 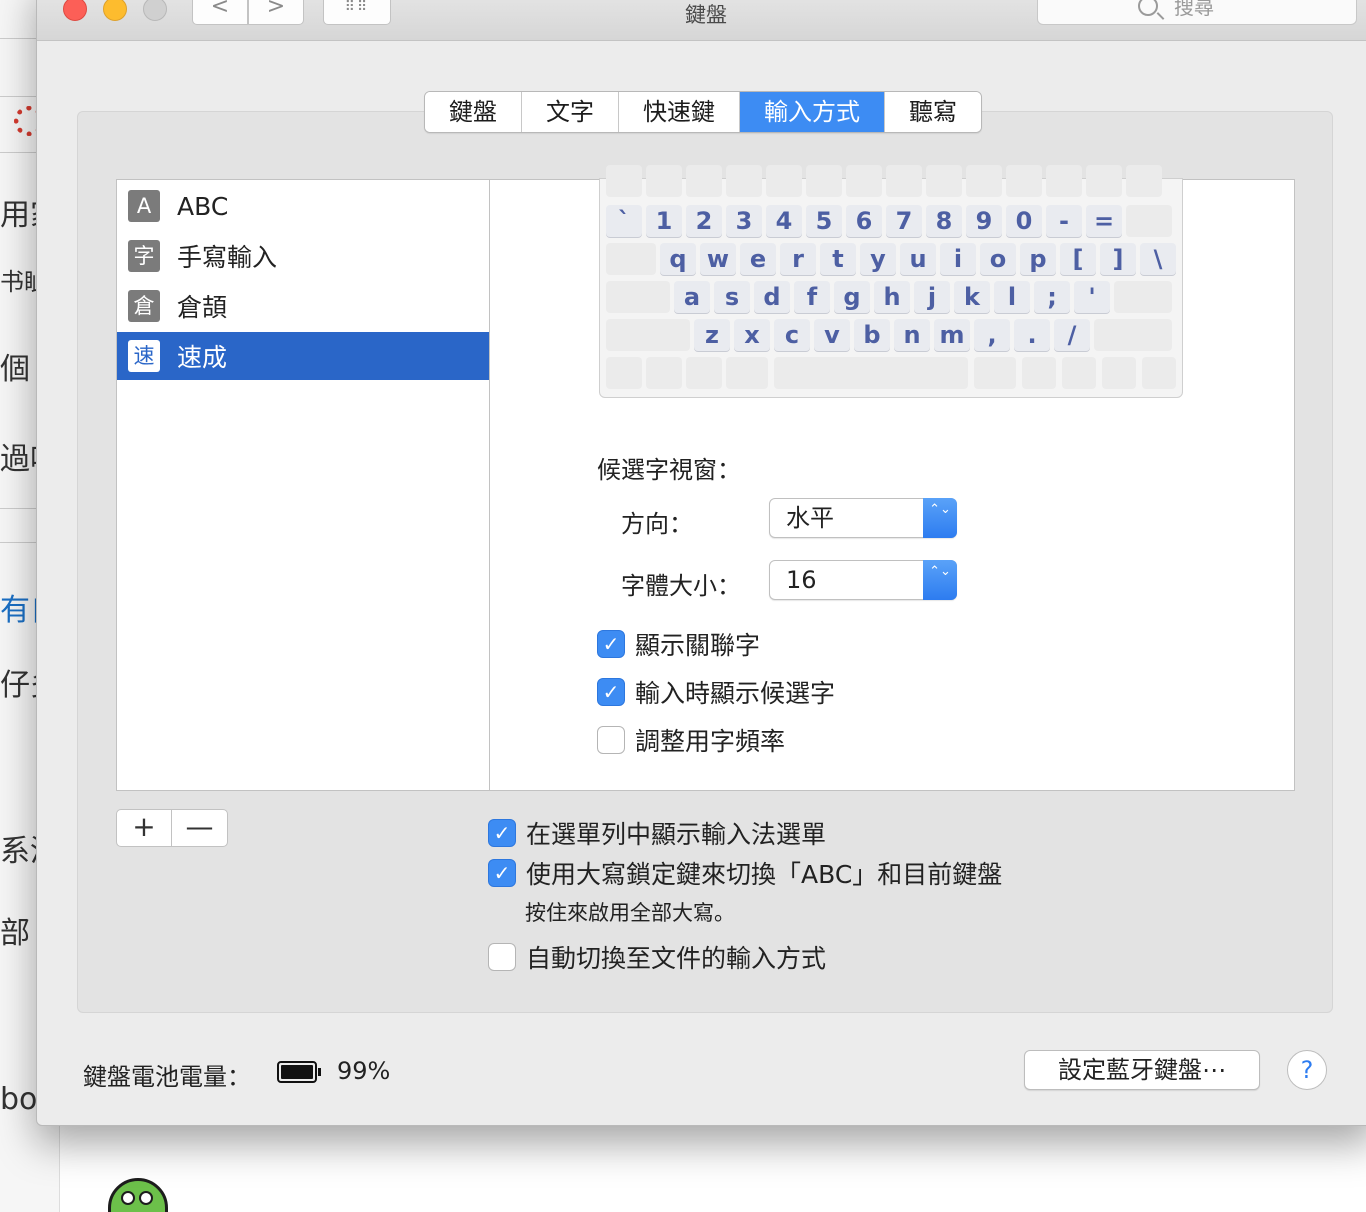 What do you see at coordinates (1104, 221) in the screenshot?
I see `keyboard-key: =` at bounding box center [1104, 221].